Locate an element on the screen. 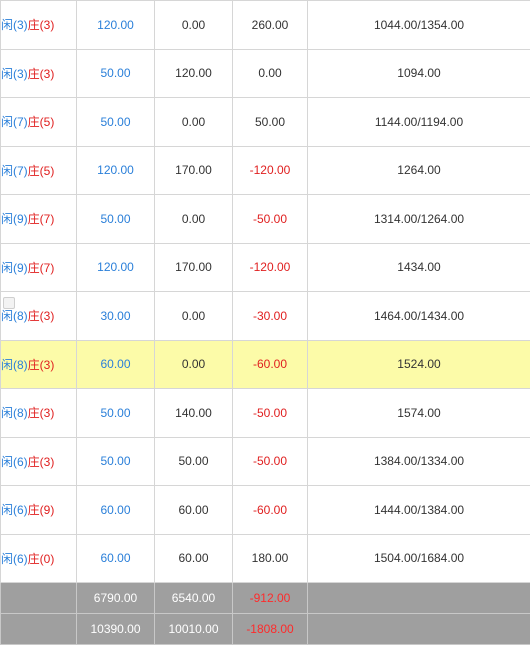 The width and height of the screenshot is (530, 646). table-row: 闲(9)庄(7) 50.00 0.00 -50.00 1314.00/1264.00 is located at coordinates (265, 219).